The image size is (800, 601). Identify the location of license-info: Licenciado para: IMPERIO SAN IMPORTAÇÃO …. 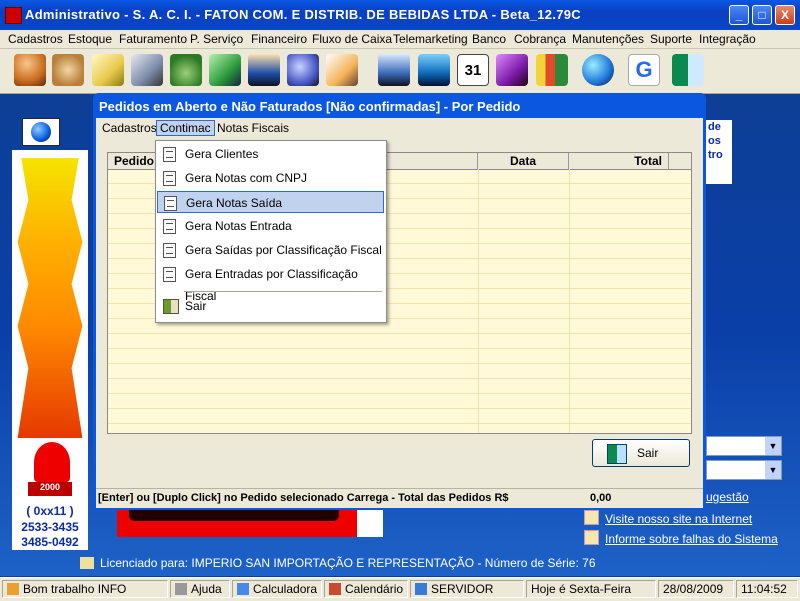
(338, 563).